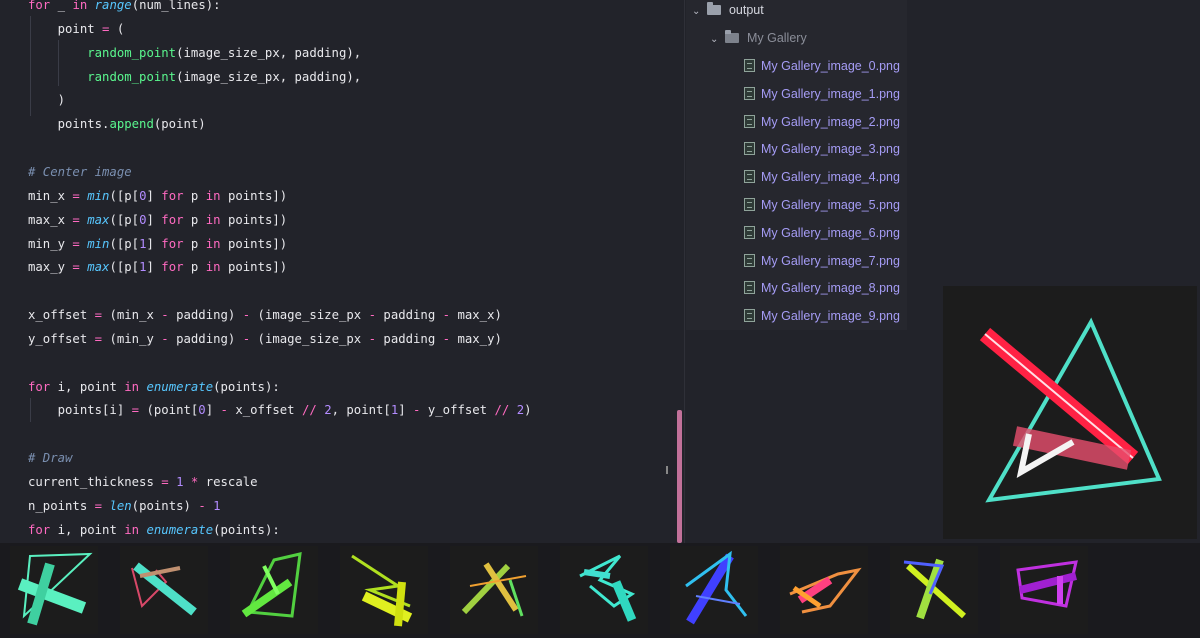 The height and width of the screenshot is (638, 1200). Describe the element at coordinates (254, 267) in the screenshot. I see `code-token: points])` at that location.